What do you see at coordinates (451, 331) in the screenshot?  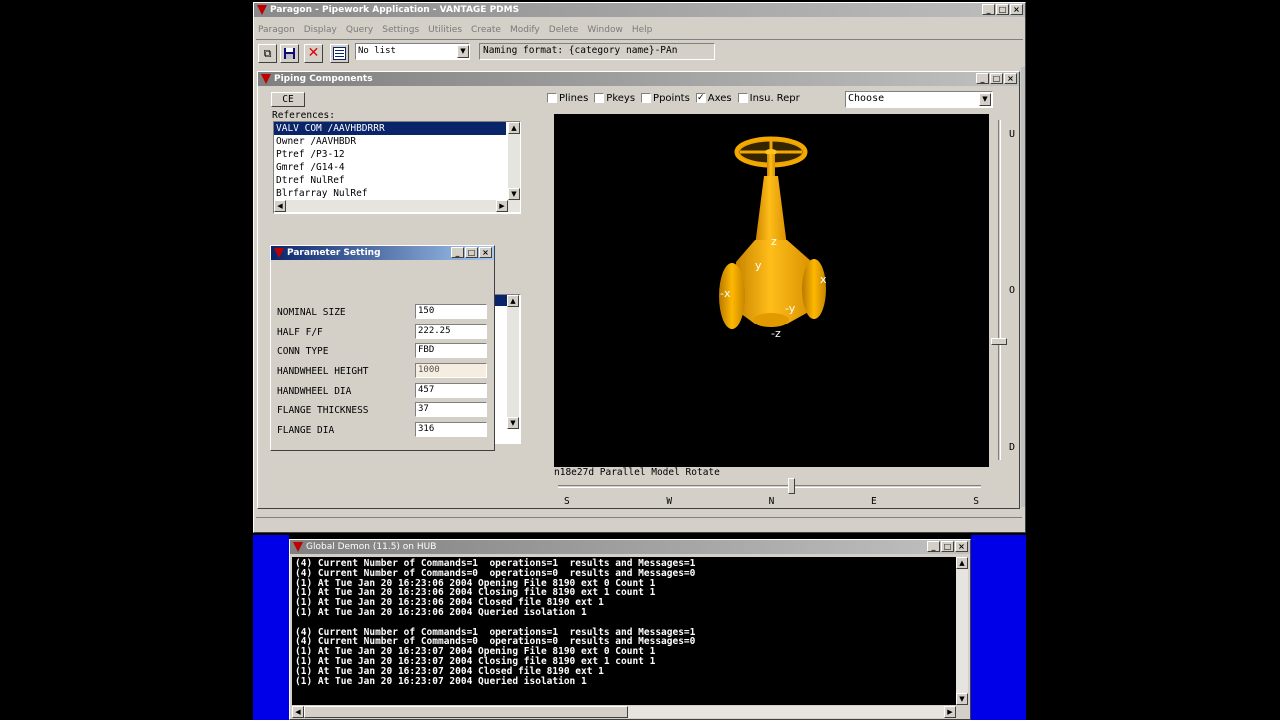 I see `param-input: 222.25` at bounding box center [451, 331].